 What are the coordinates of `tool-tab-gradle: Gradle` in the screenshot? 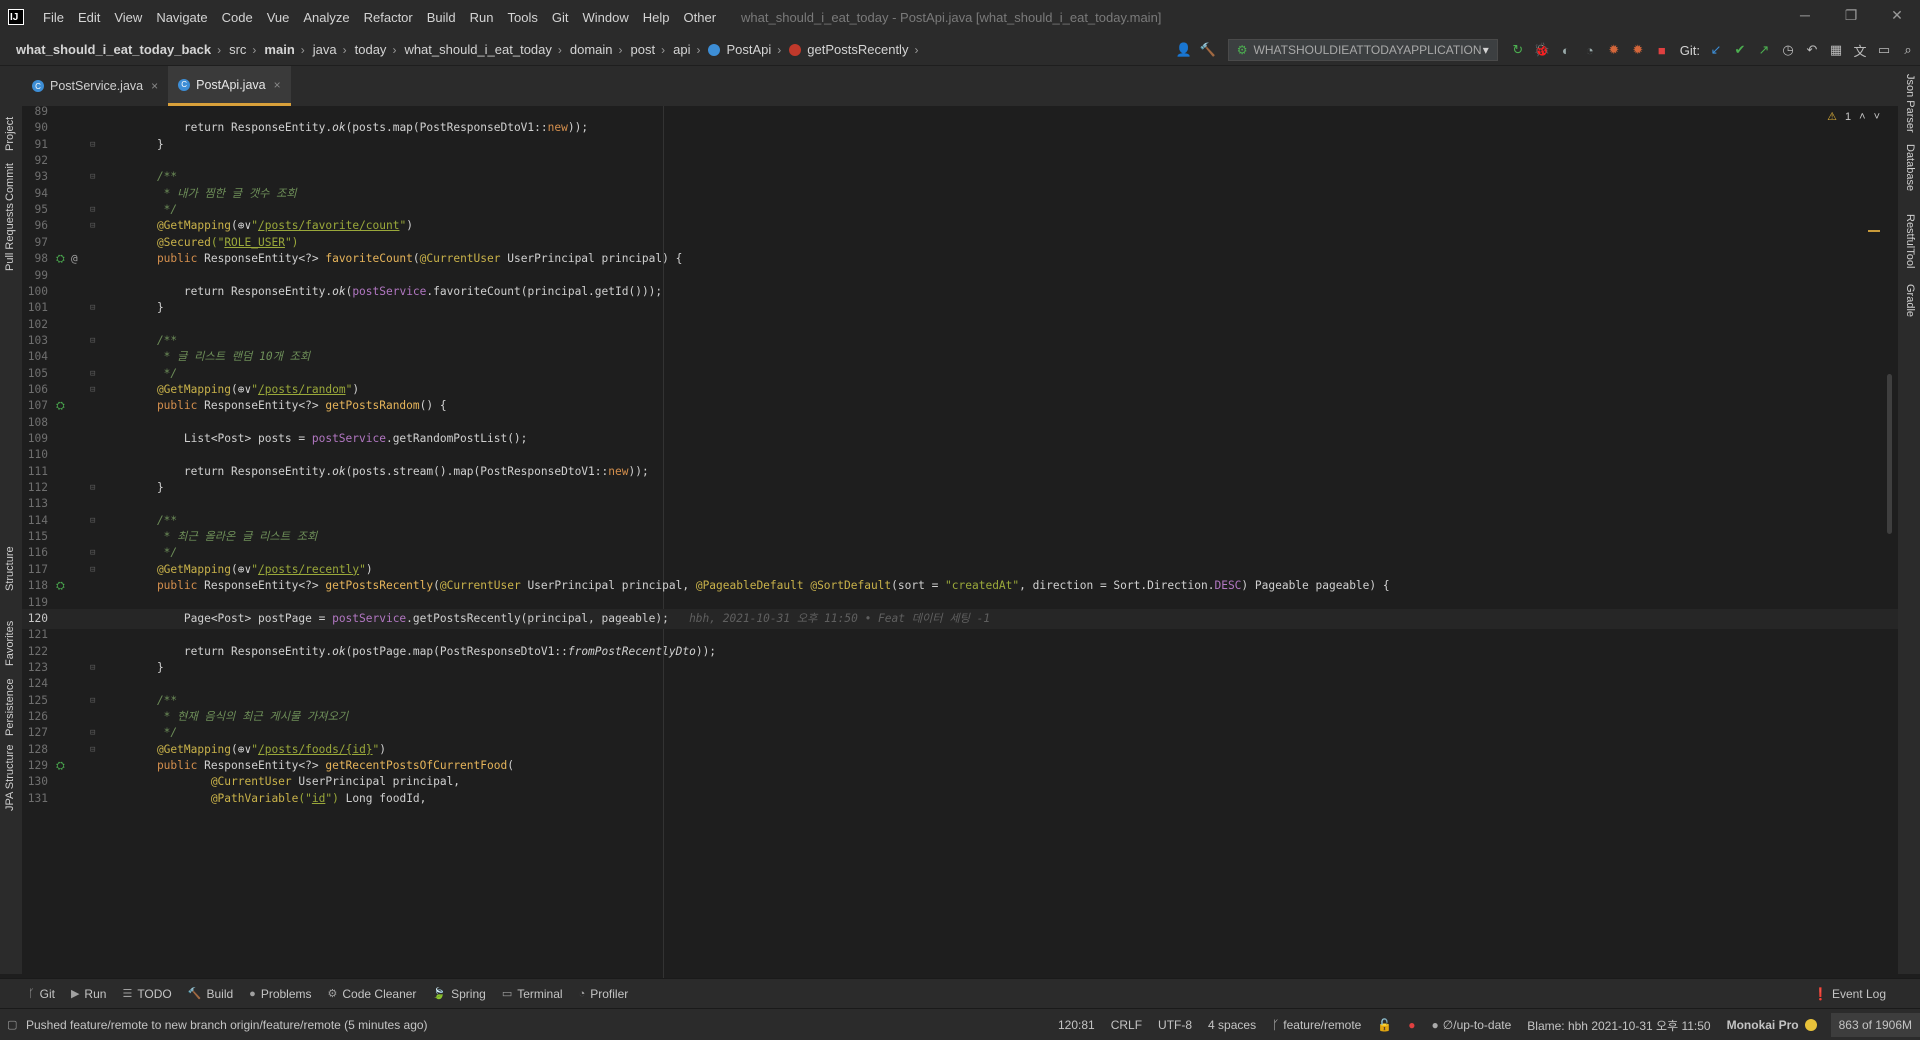 It's located at (1909, 319).